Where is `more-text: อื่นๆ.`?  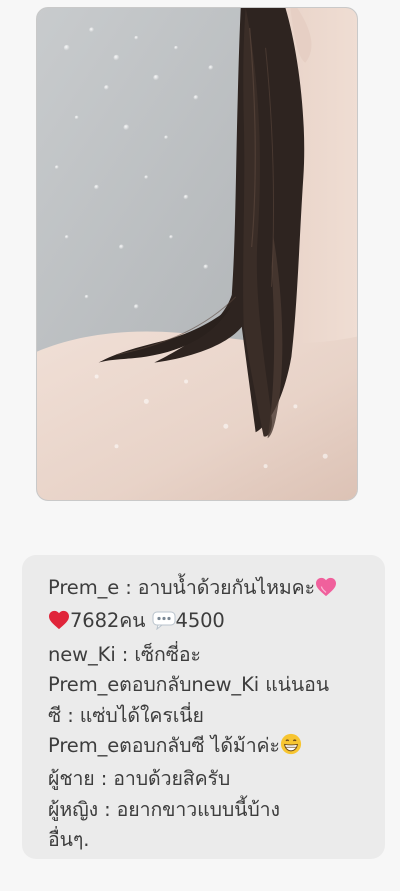 more-text: อื่นๆ. is located at coordinates (68, 839).